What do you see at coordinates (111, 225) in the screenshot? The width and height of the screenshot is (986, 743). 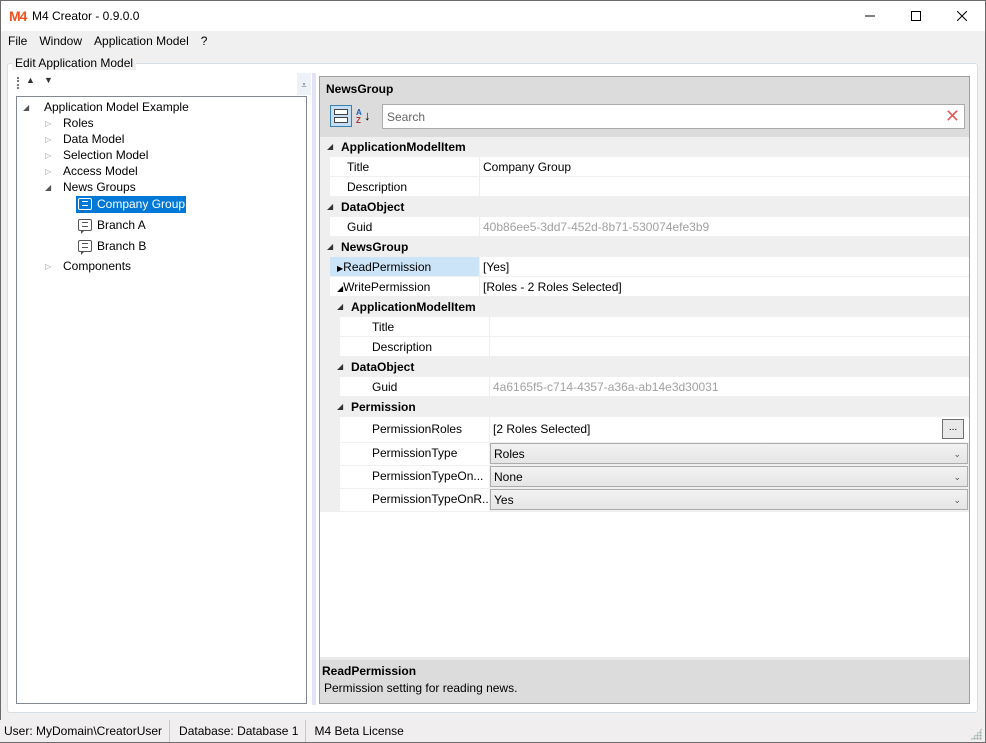 I see `tree-node-branch-a: Branch A` at bounding box center [111, 225].